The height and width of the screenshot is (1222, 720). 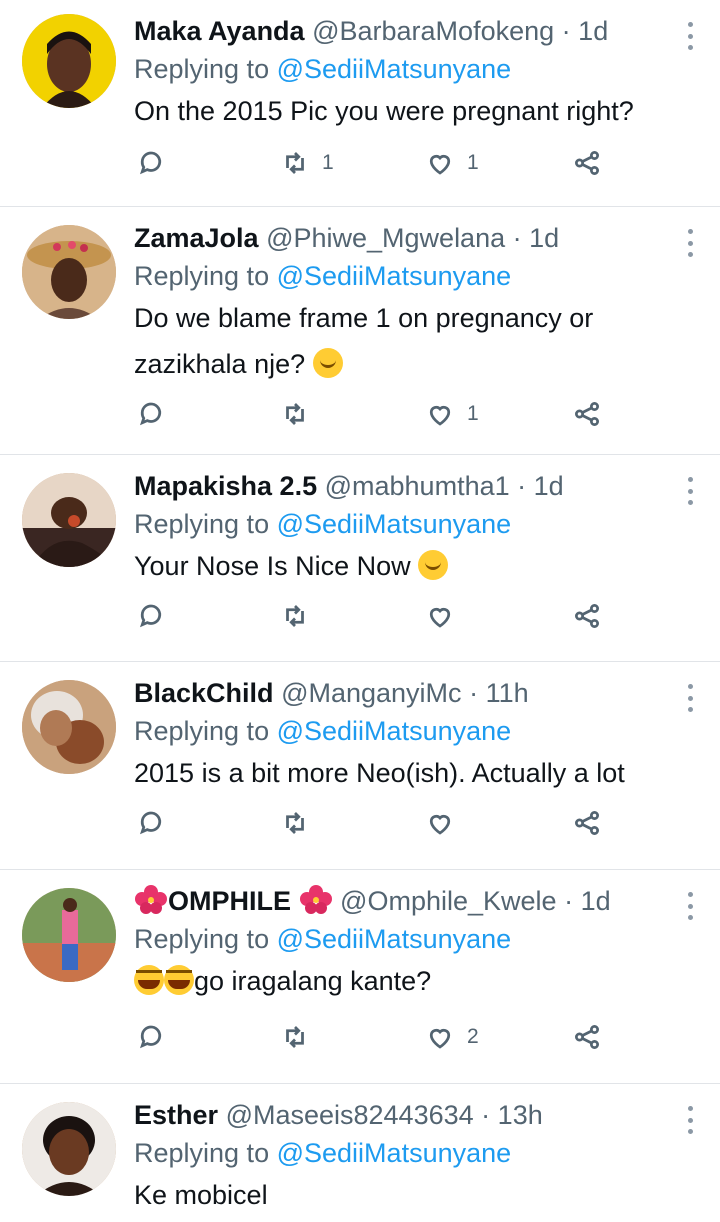 I want to click on user-handle: @ManganyiMc, so click(x=371, y=693).